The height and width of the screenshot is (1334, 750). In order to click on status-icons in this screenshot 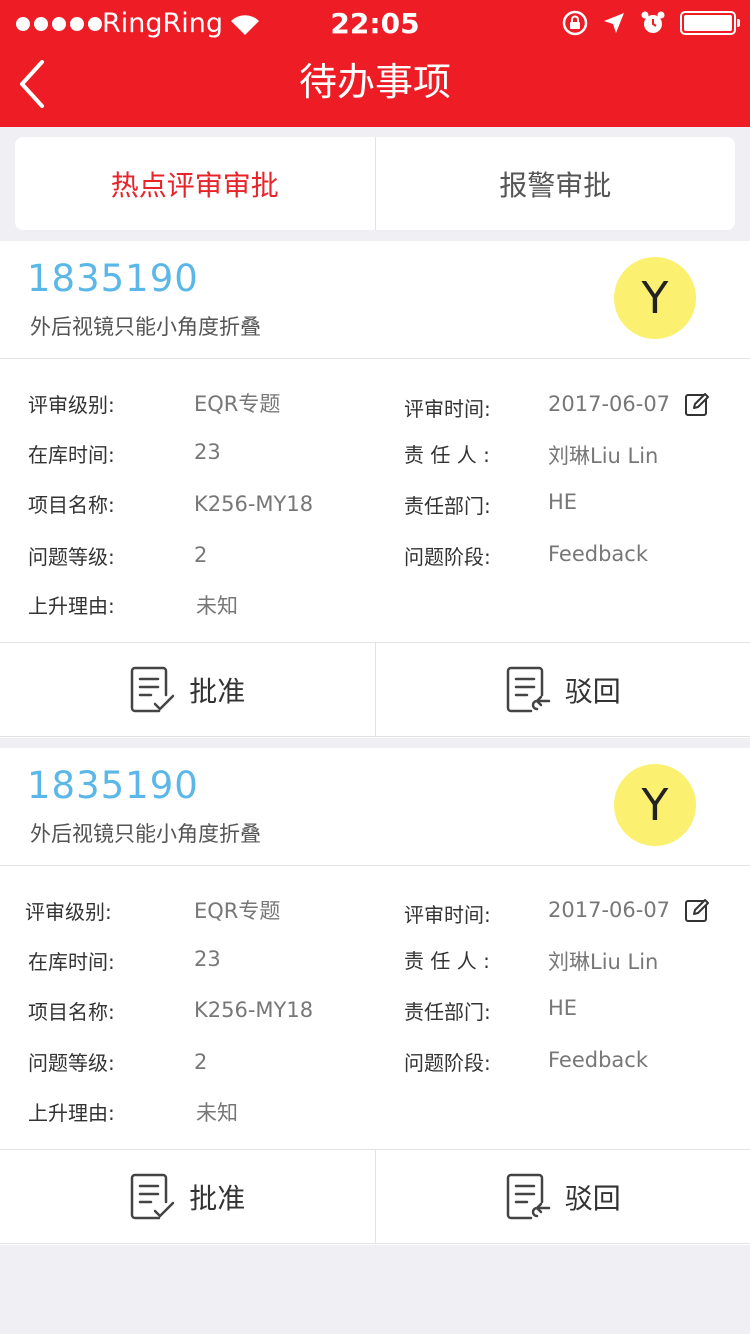, I will do `click(651, 23)`.